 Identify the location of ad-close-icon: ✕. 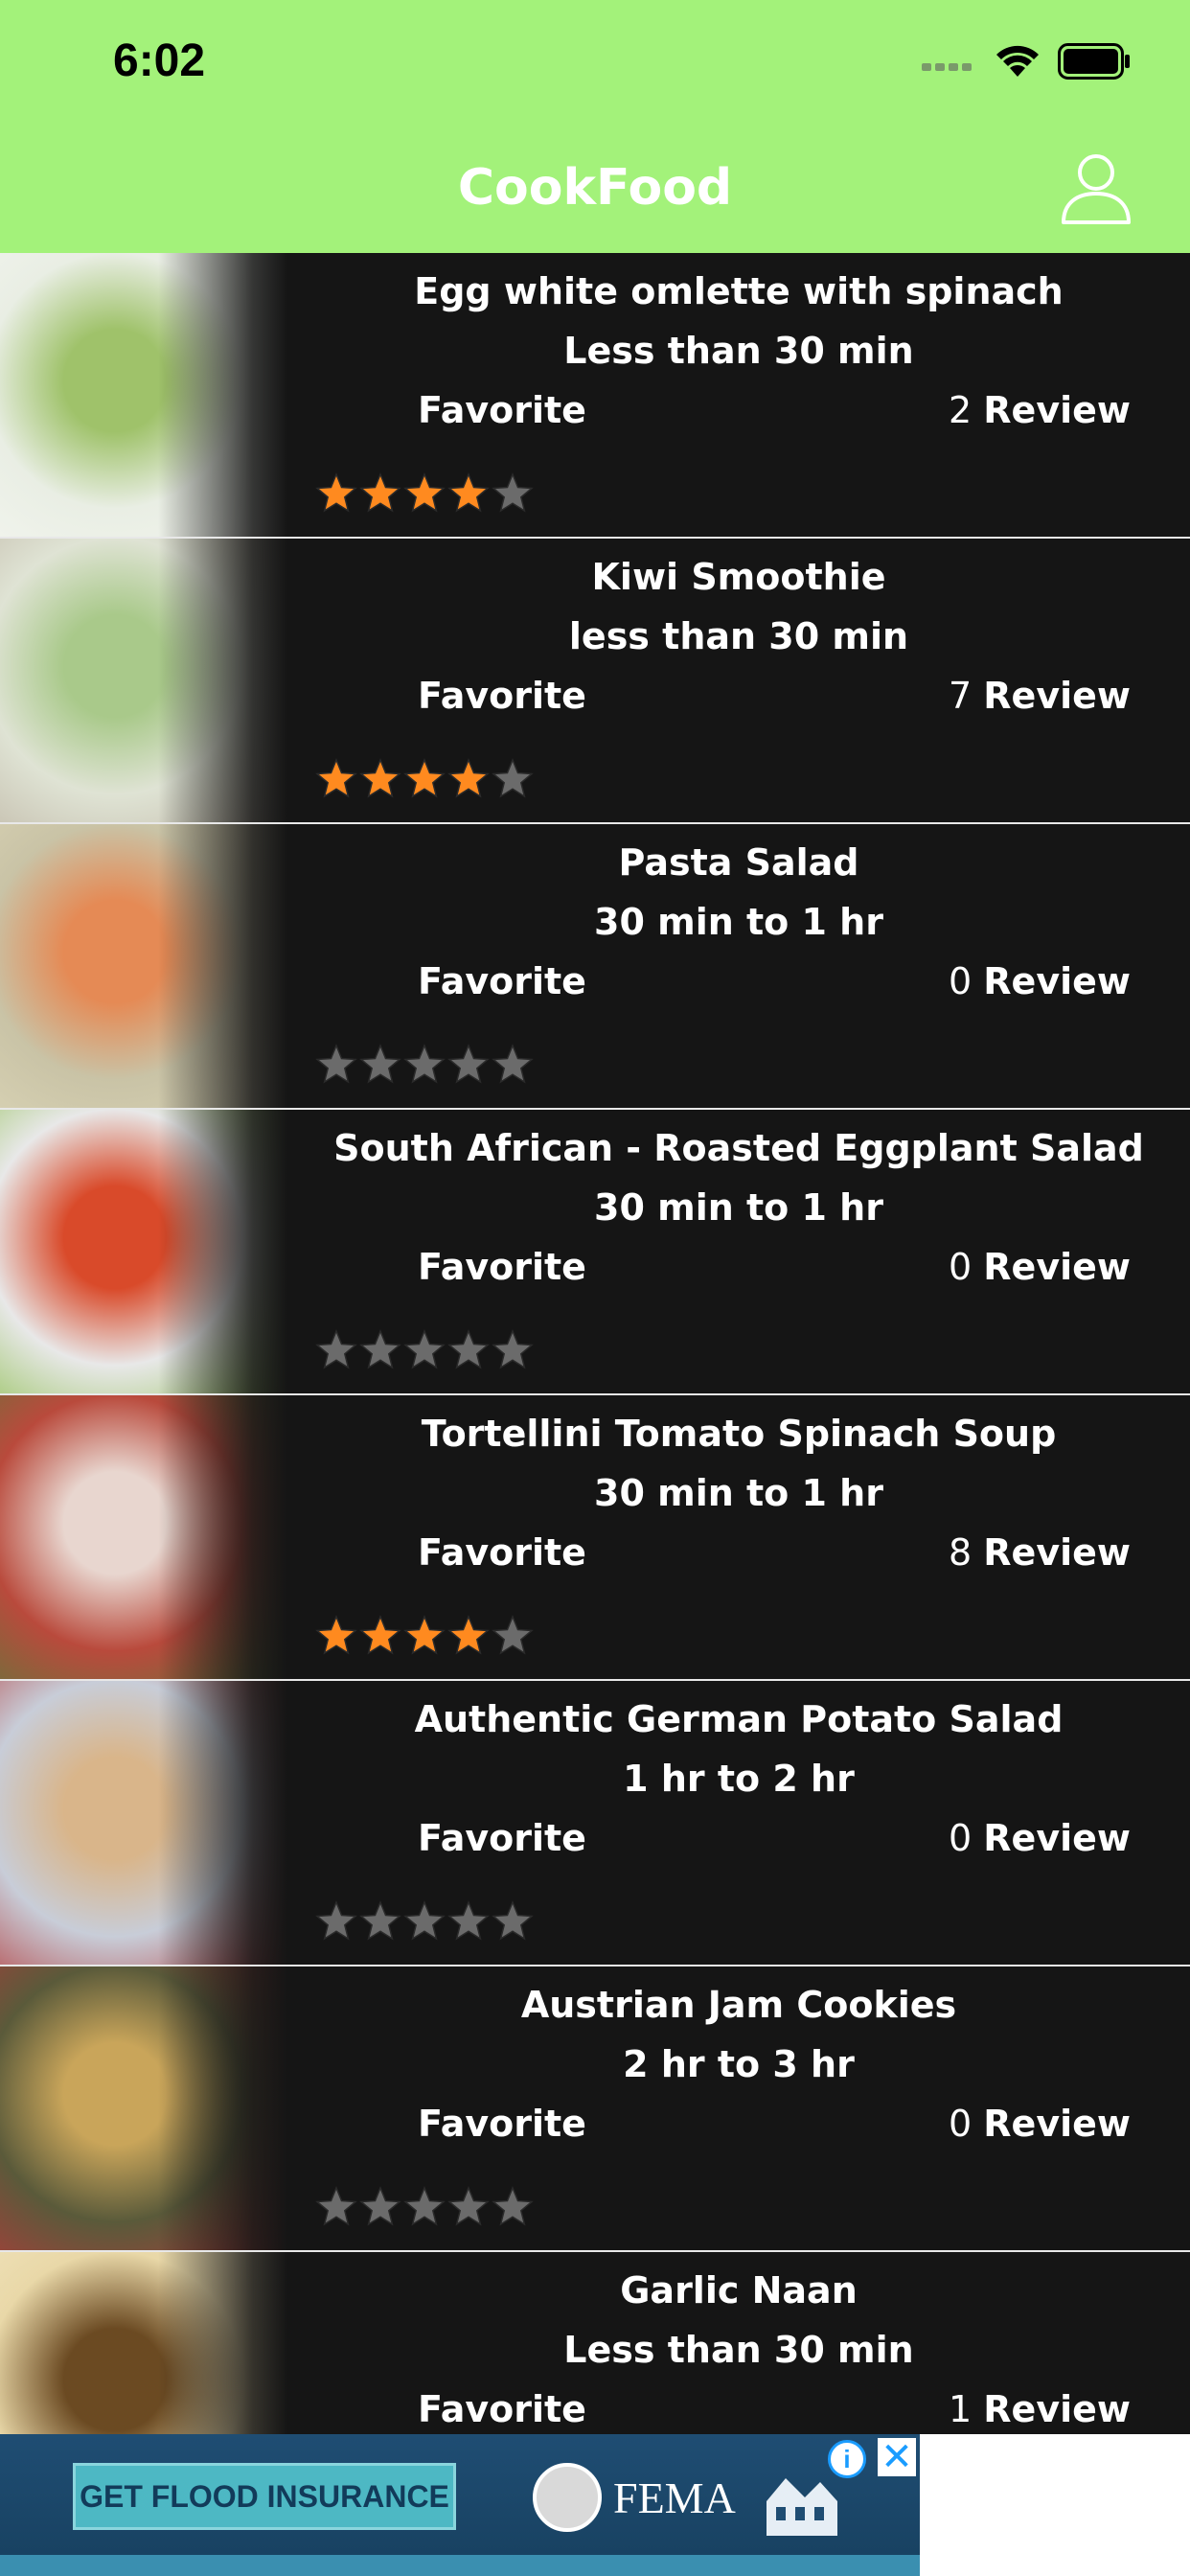
(897, 2457).